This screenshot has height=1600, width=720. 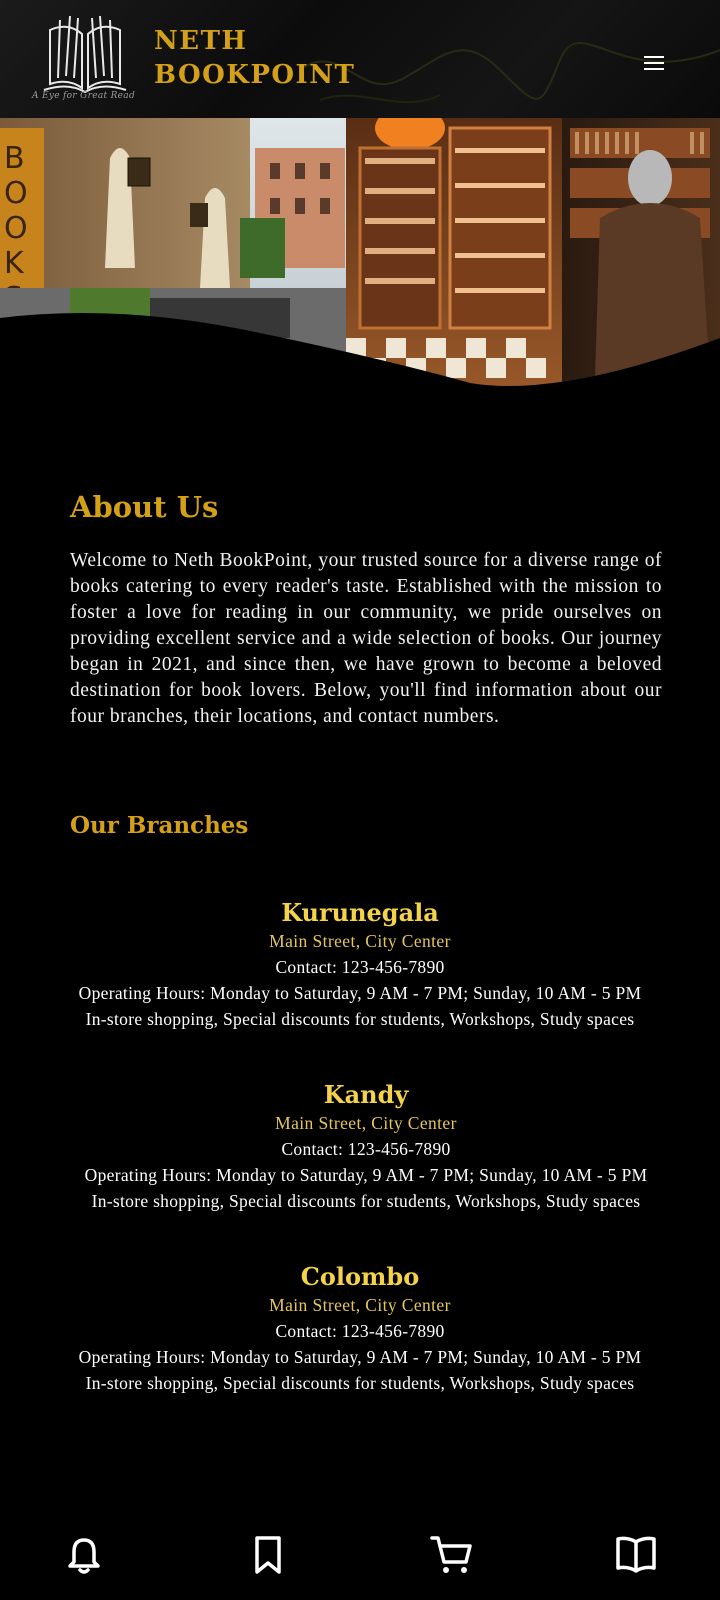 I want to click on hamburger-menu-icon, so click(x=658, y=64).